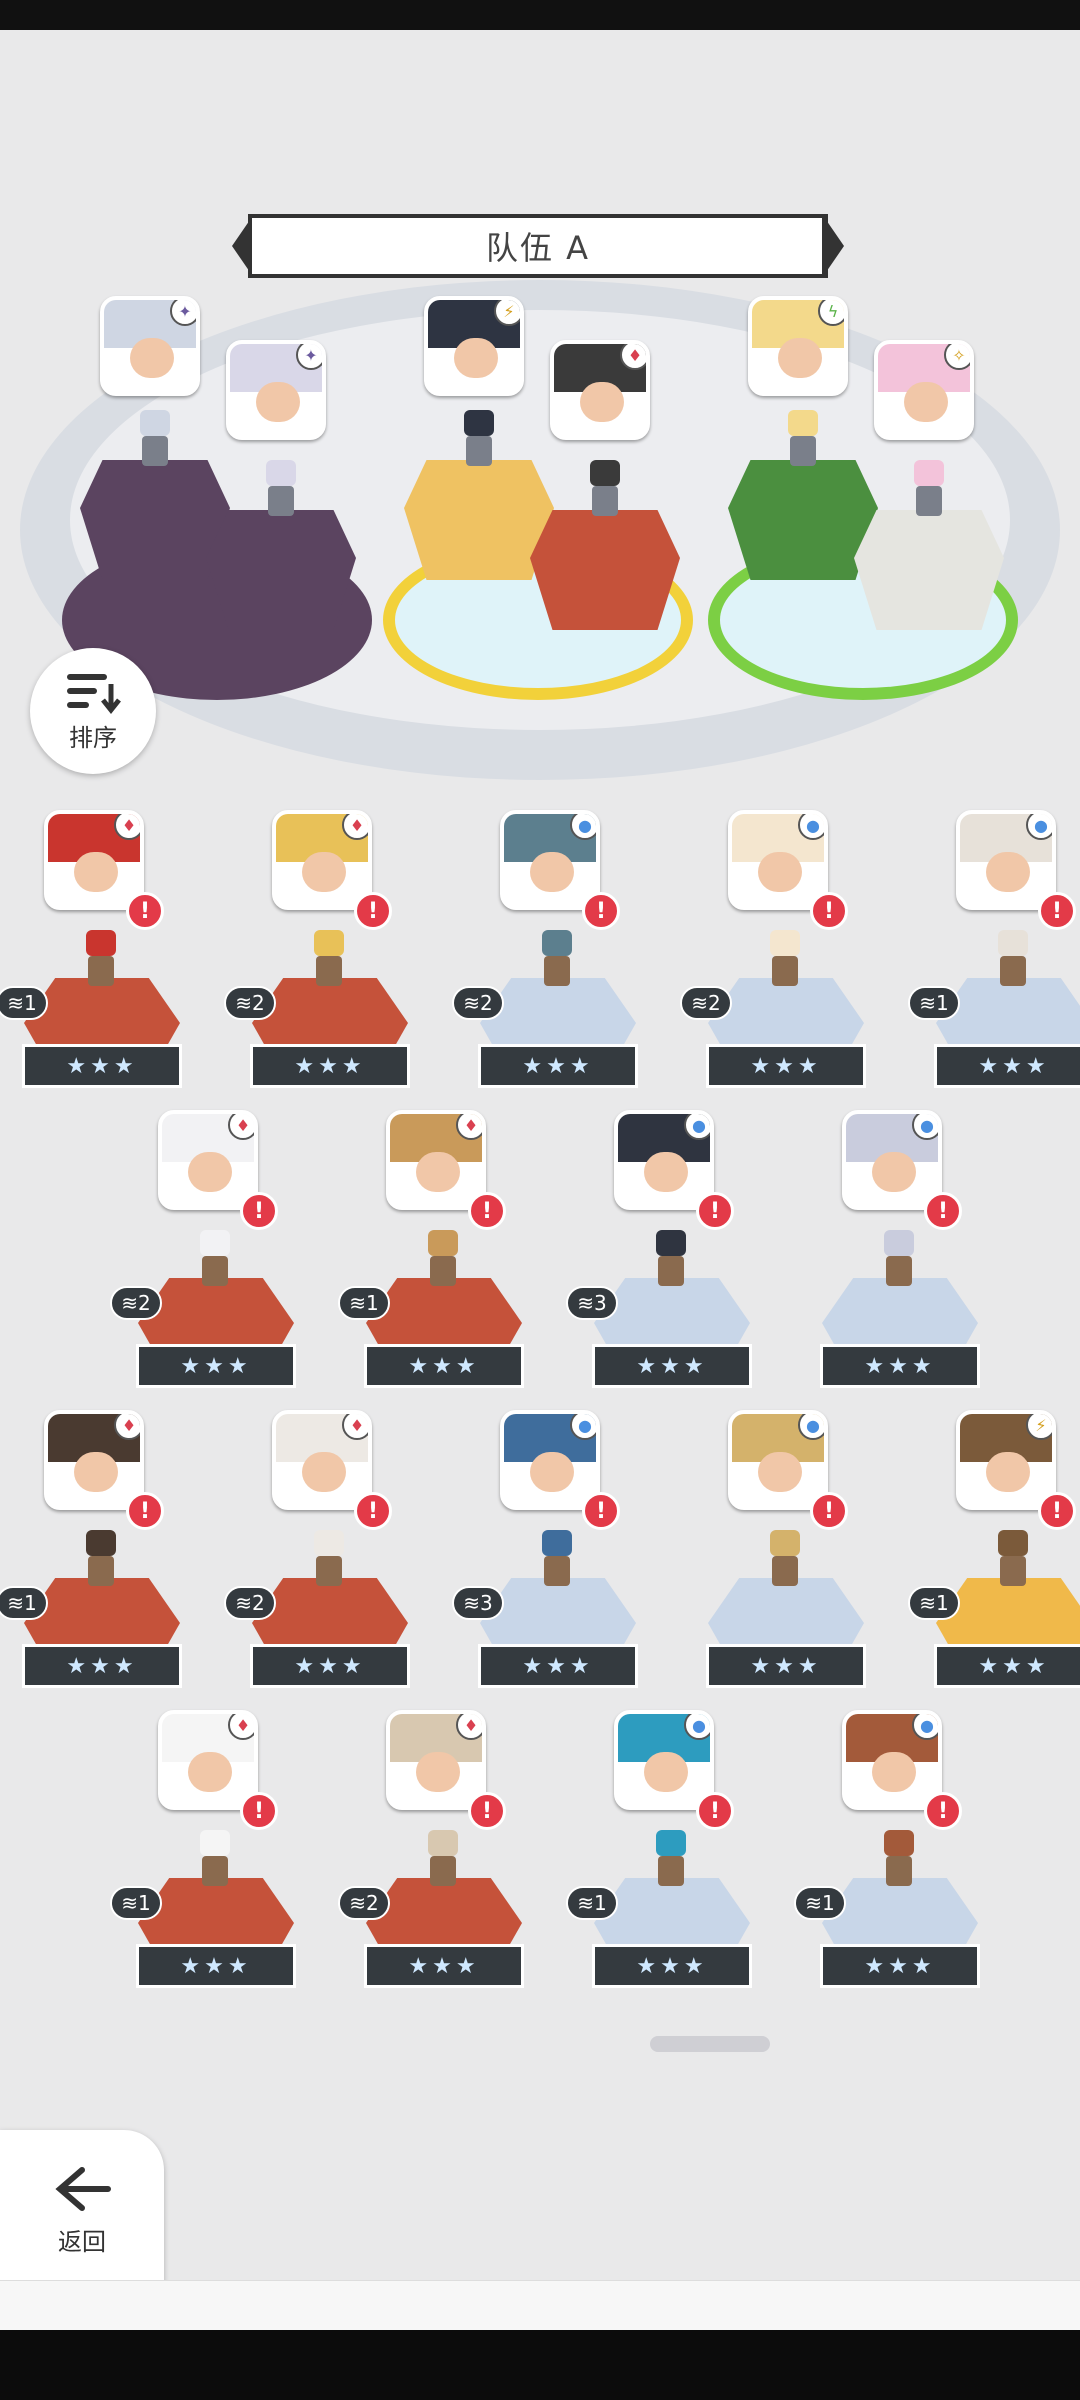 The height and width of the screenshot is (2400, 1080). What do you see at coordinates (831, 313) in the screenshot?
I see `element-icon: ϟ` at bounding box center [831, 313].